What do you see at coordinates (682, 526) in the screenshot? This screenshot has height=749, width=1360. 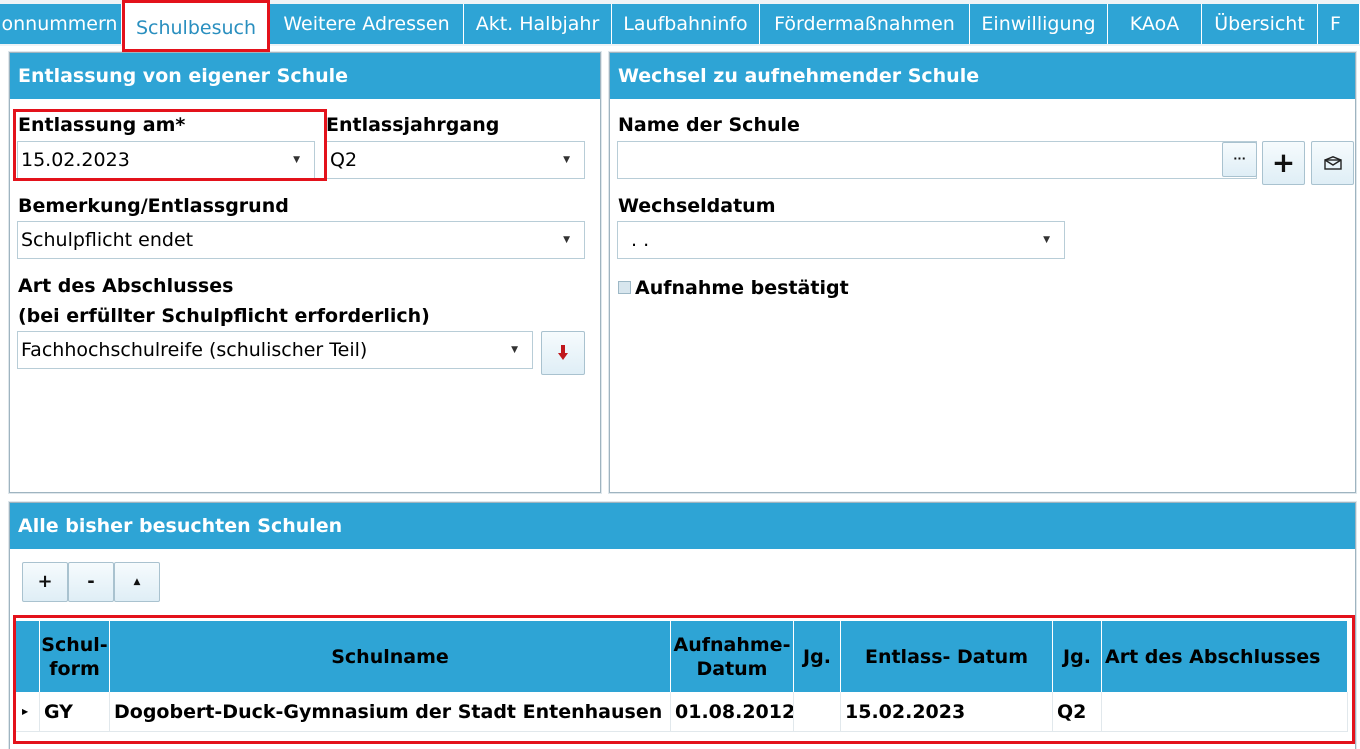 I see `schulen-panel-title: Alle bisher besuchten Schulen` at bounding box center [682, 526].